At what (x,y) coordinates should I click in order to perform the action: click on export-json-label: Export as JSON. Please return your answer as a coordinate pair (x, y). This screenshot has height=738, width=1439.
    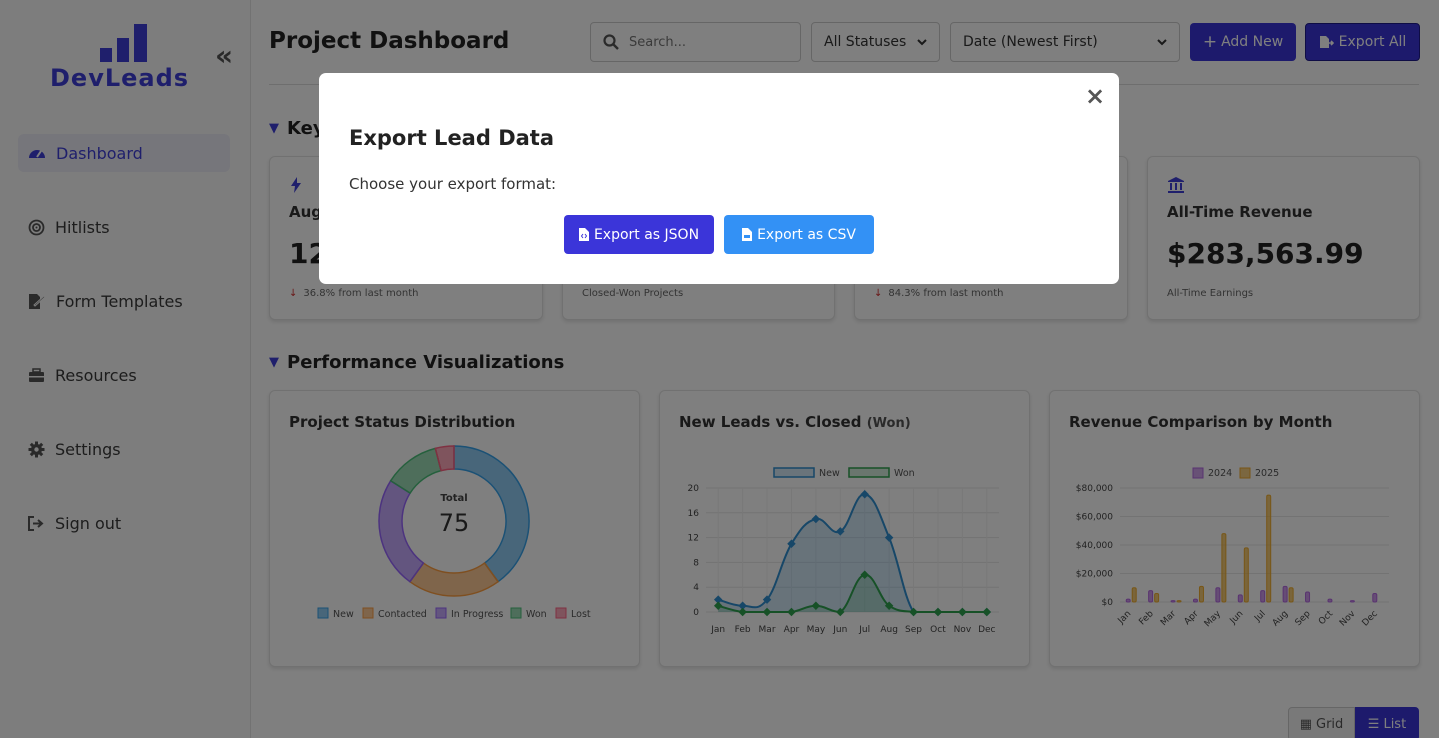
    Looking at the image, I should click on (646, 234).